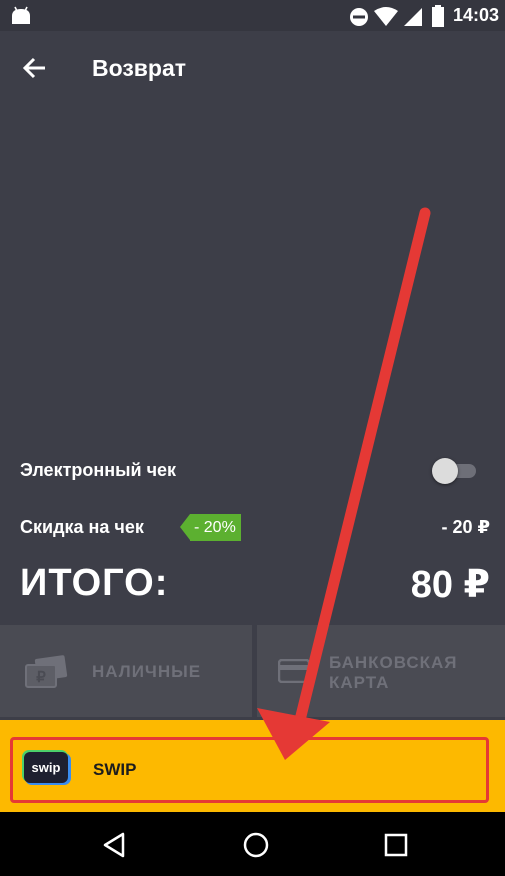 The width and height of the screenshot is (505, 876). What do you see at coordinates (94, 583) in the screenshot?
I see `total-label: ИТОГО:` at bounding box center [94, 583].